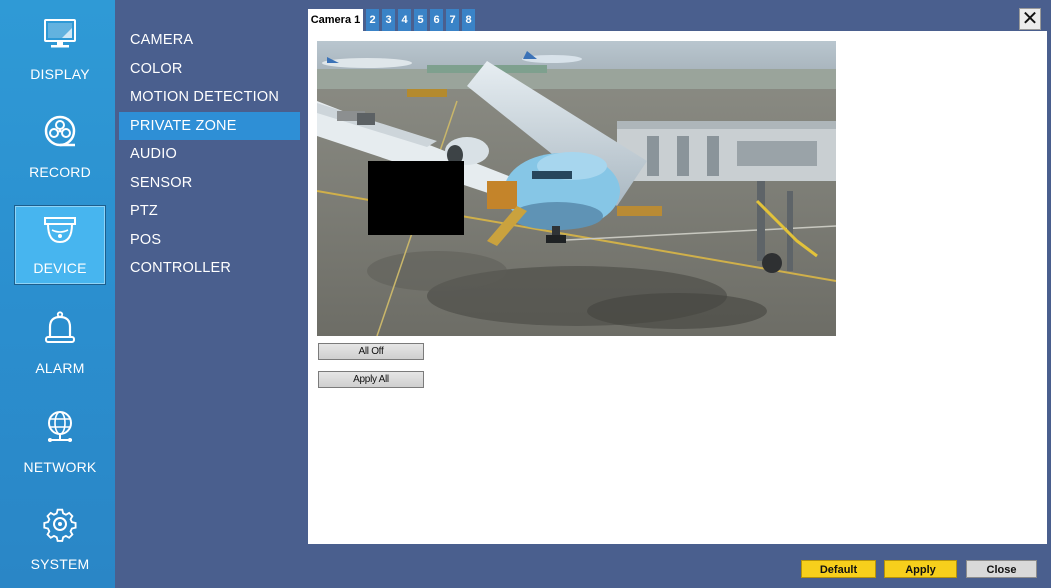 The image size is (1051, 588). What do you see at coordinates (209, 125) in the screenshot?
I see `submenu-private-zone: PRIVATE ZONE` at bounding box center [209, 125].